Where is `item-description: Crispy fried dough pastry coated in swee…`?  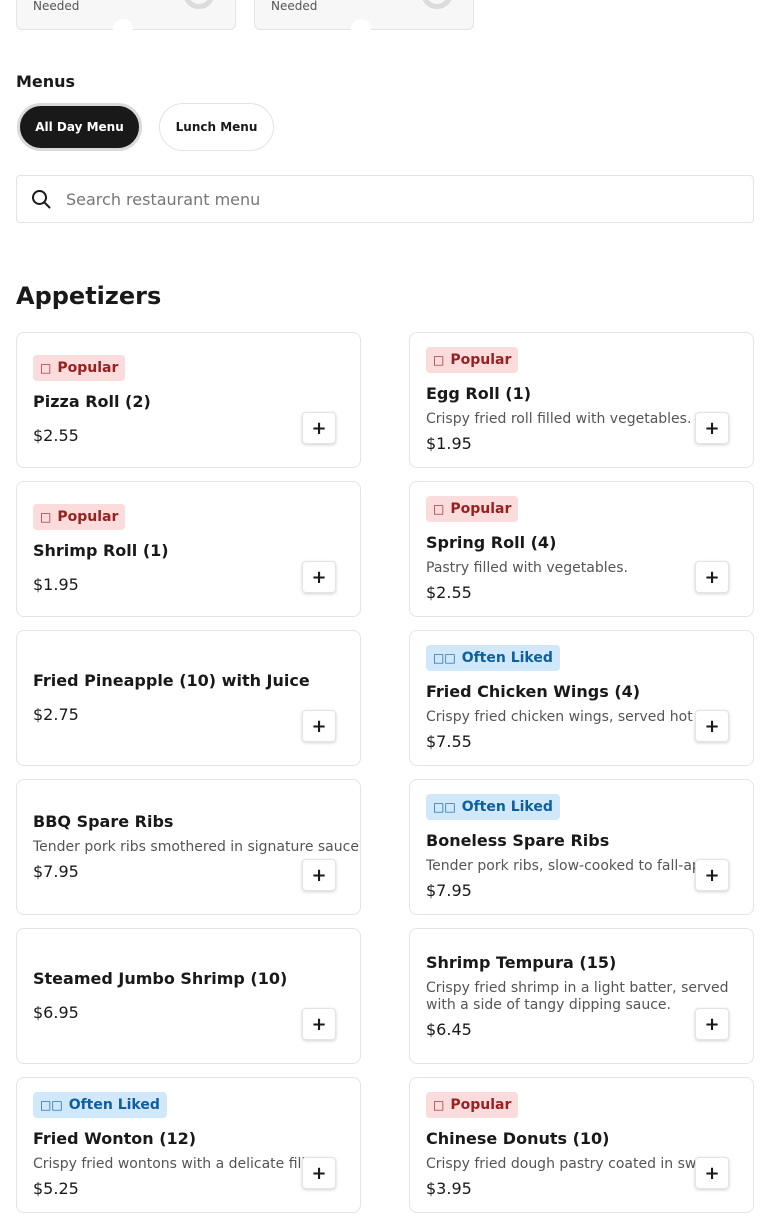 item-description: Crispy fried dough pastry coated in swee… is located at coordinates (575, 1163).